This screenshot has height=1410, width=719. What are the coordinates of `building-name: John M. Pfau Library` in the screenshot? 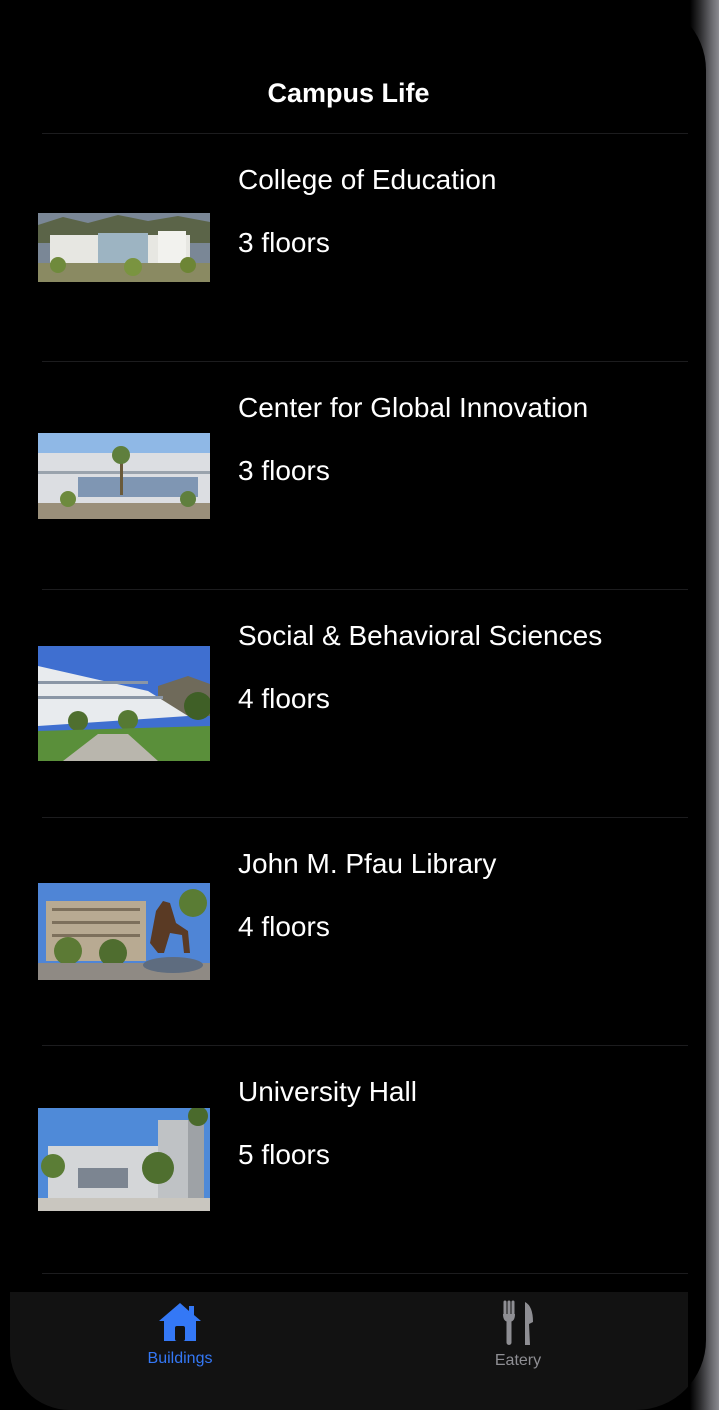 It's located at (367, 863).